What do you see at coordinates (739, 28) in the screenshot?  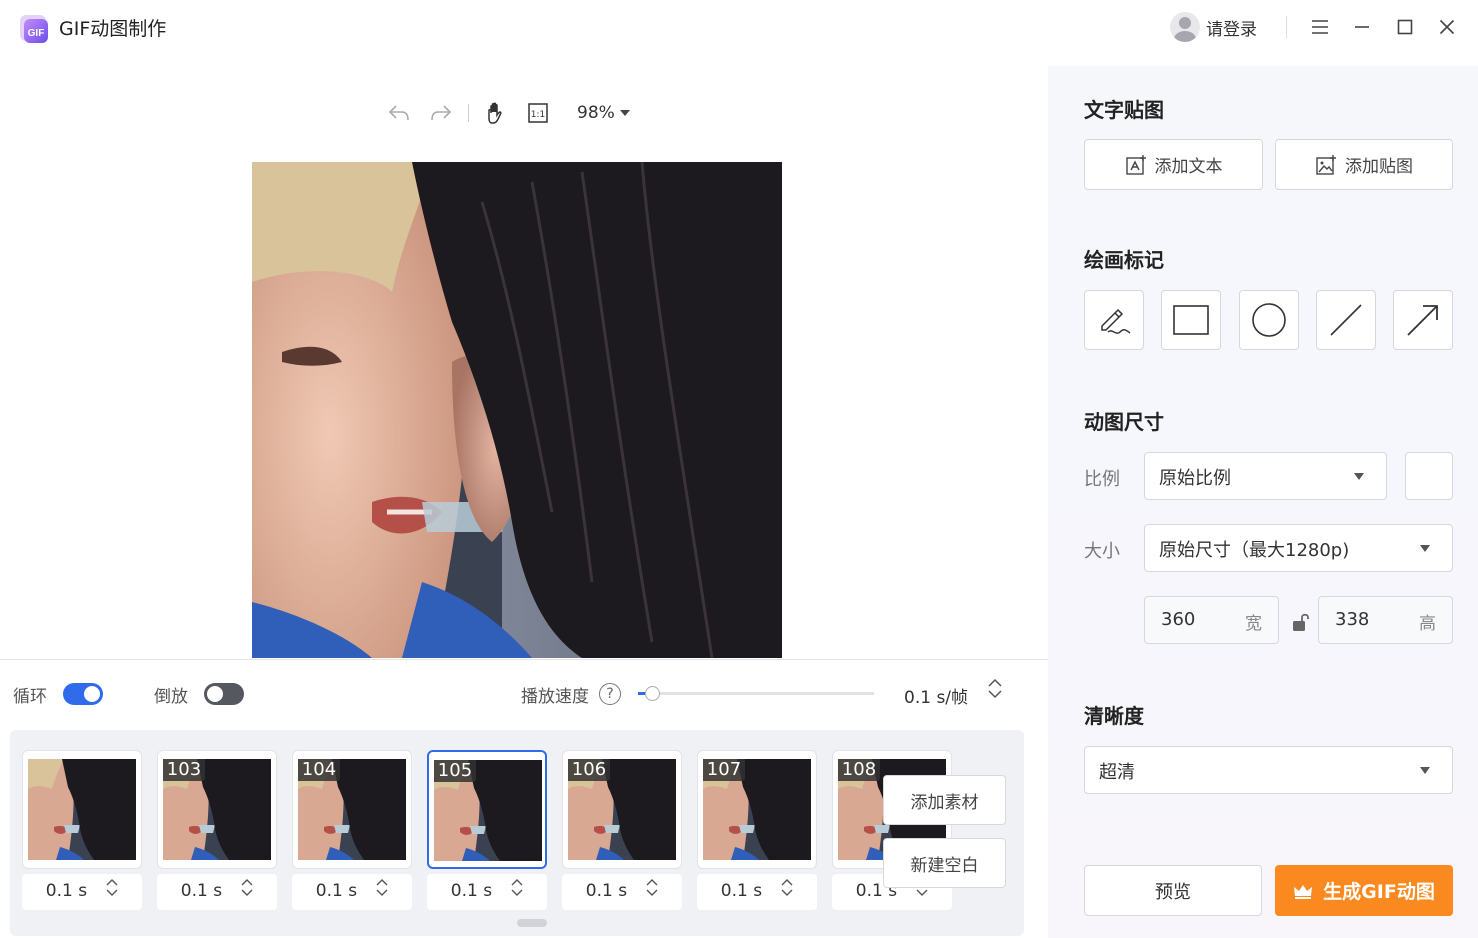 I see `title-bar: GIF GIF动图制作 请登录` at bounding box center [739, 28].